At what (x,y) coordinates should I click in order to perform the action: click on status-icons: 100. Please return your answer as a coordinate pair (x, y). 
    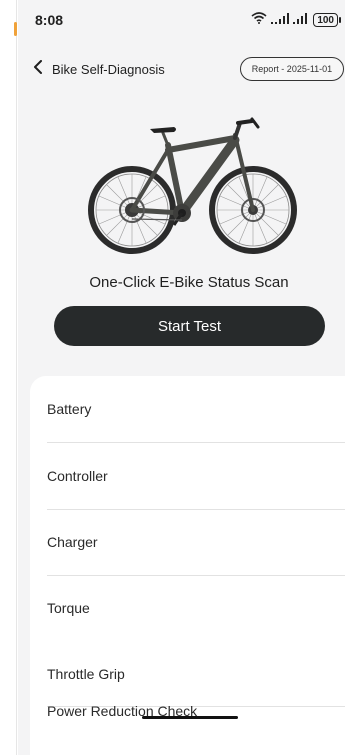
    Looking at the image, I should click on (296, 20).